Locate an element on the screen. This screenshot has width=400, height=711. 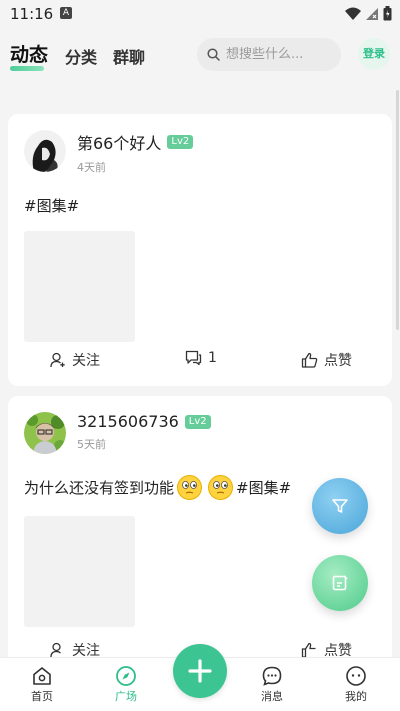
tab-categories: 分类 is located at coordinates (81, 56).